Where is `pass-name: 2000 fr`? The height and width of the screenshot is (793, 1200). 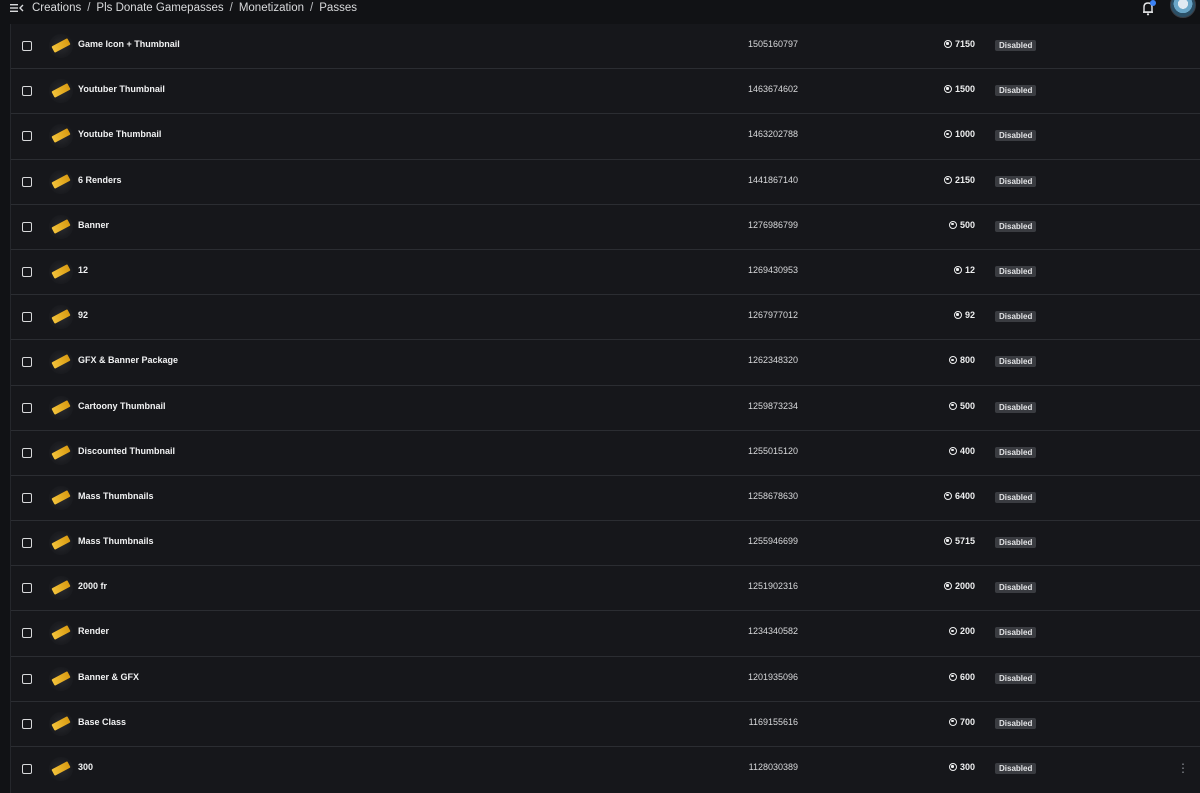
pass-name: 2000 fr is located at coordinates (92, 586).